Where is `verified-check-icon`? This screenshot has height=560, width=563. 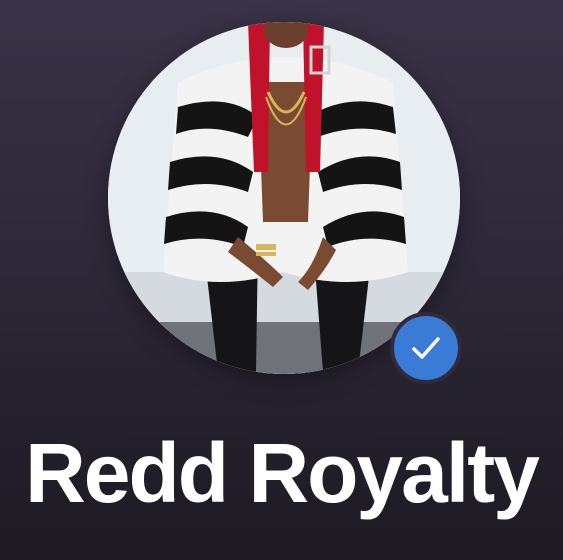
verified-check-icon is located at coordinates (426, 348).